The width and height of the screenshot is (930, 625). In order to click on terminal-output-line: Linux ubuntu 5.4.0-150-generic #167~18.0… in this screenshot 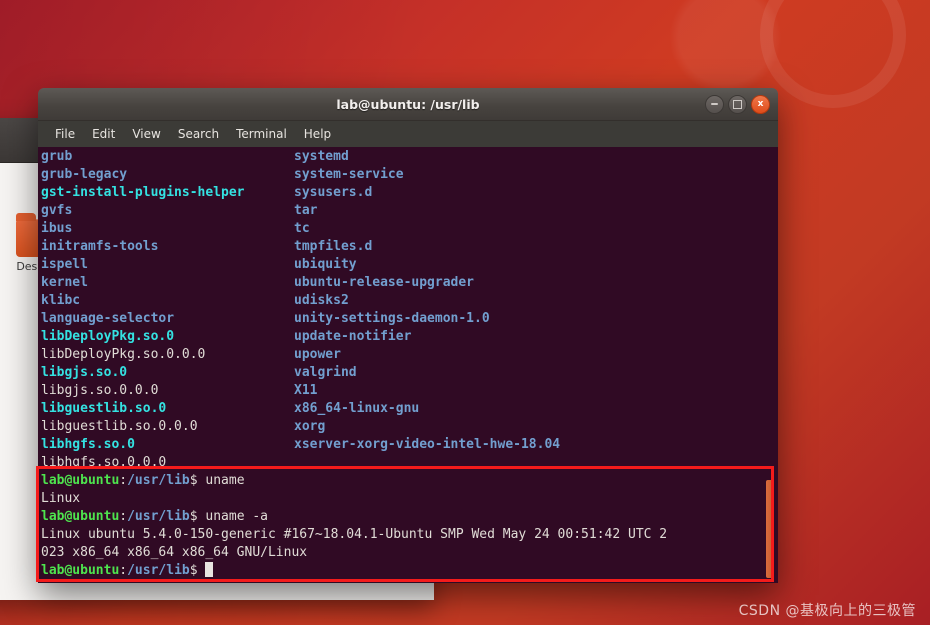, I will do `click(402, 535)`.